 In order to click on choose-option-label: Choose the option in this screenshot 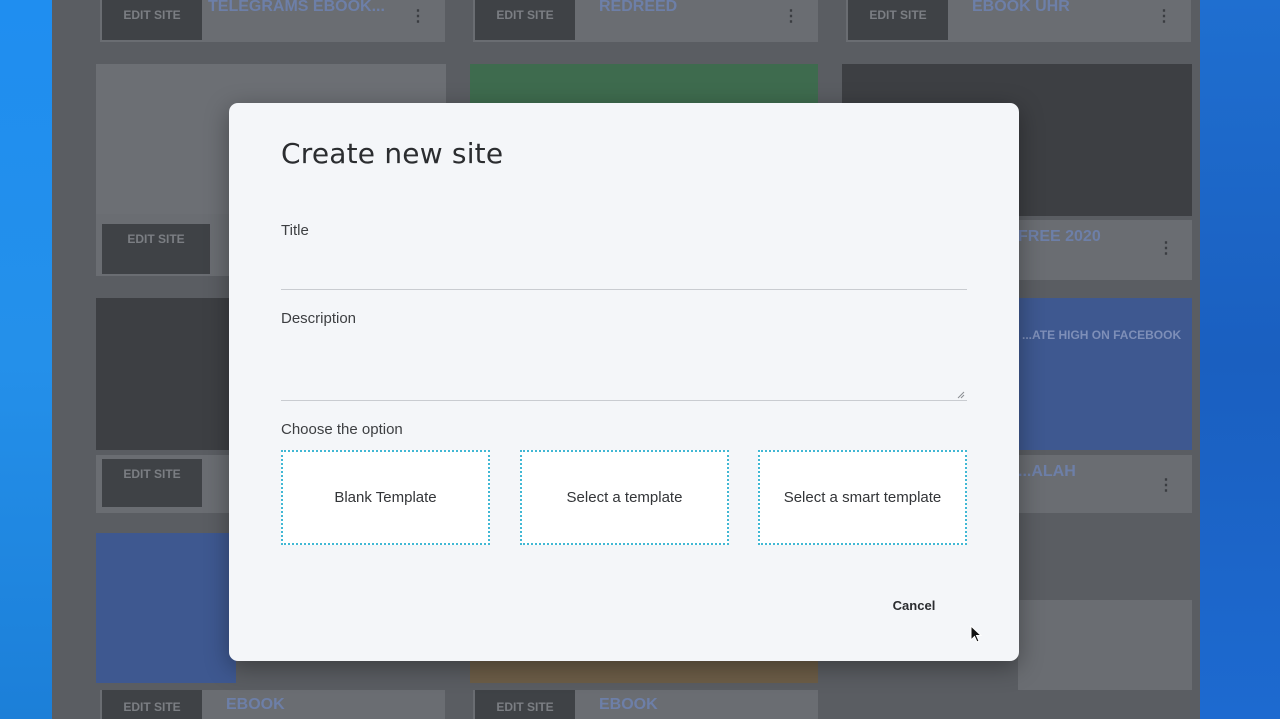, I will do `click(342, 429)`.